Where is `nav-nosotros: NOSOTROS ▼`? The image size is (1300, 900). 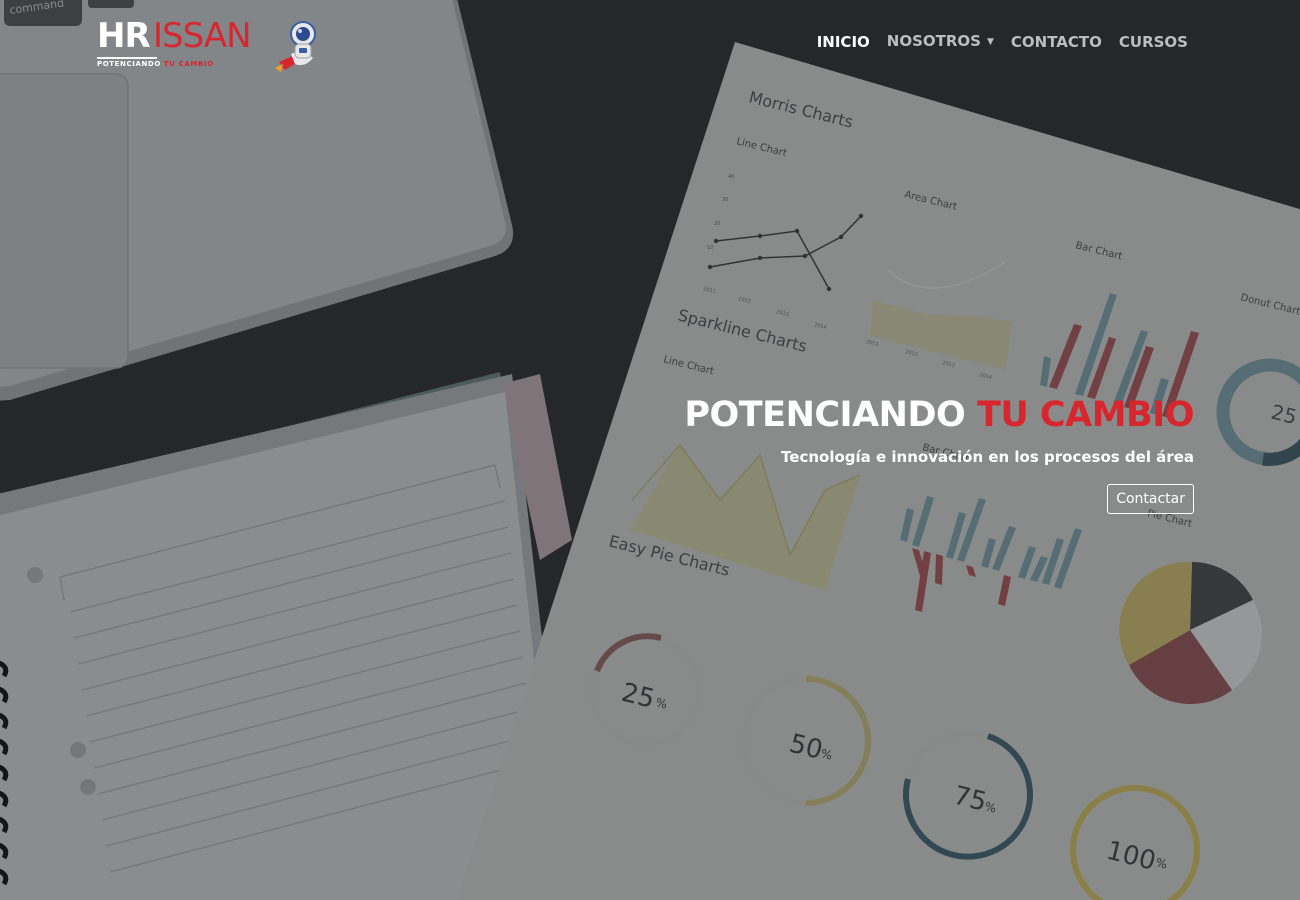
nav-nosotros: NOSOTROS ▼ is located at coordinates (940, 41).